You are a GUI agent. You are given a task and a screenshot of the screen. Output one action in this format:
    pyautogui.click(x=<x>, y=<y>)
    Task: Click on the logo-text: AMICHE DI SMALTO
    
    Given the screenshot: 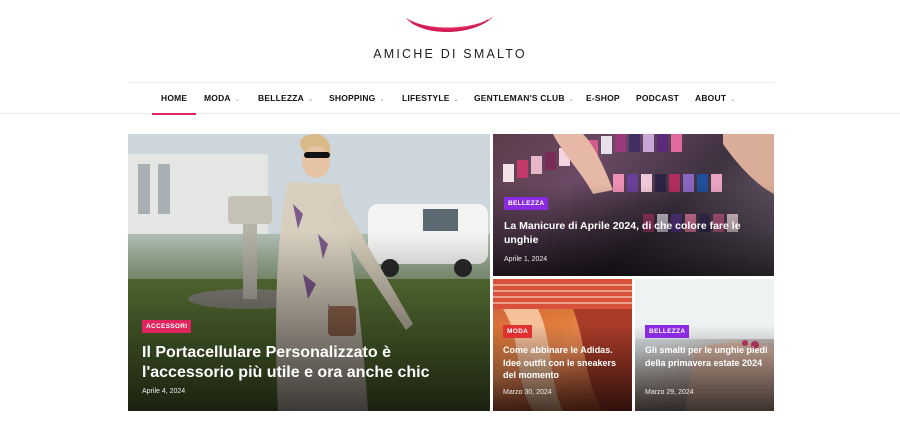 What is the action you would take?
    pyautogui.click(x=450, y=54)
    